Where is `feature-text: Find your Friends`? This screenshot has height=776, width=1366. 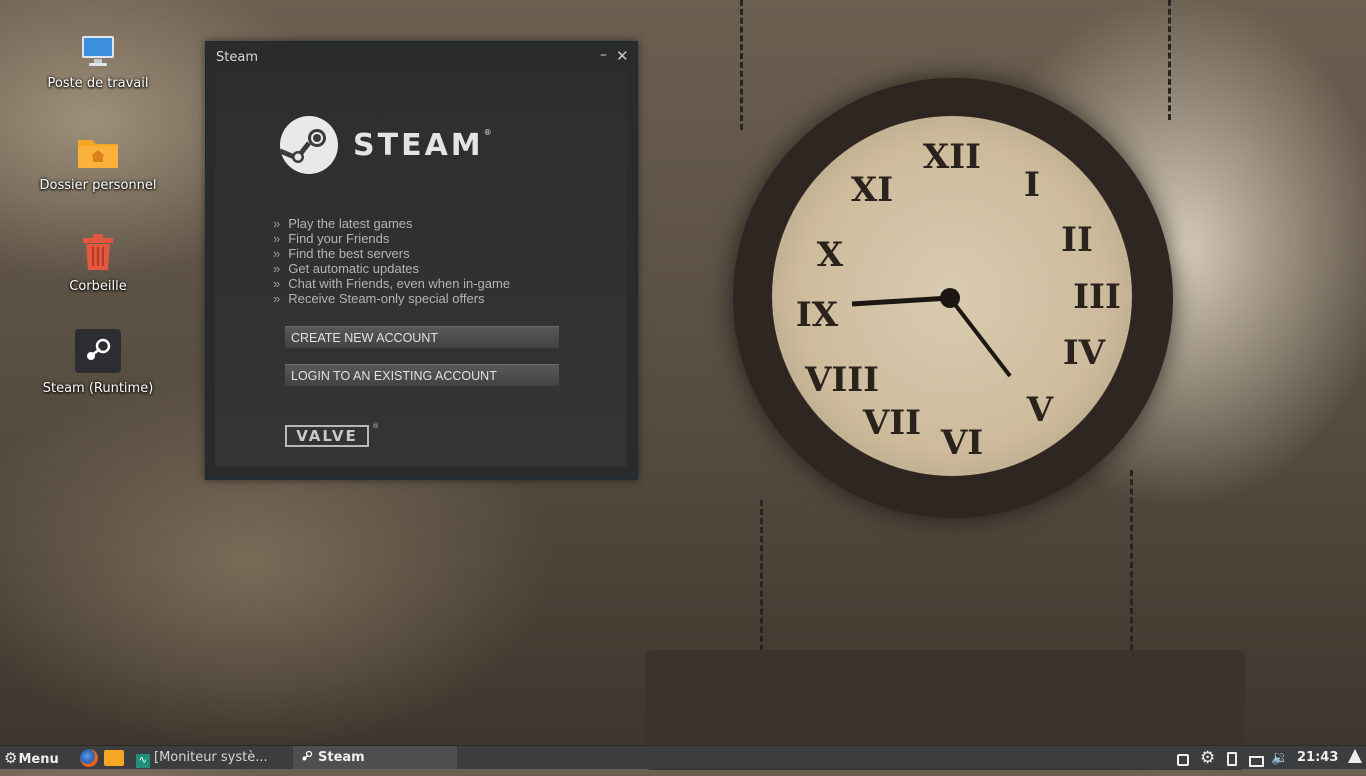 feature-text: Find your Friends is located at coordinates (339, 238).